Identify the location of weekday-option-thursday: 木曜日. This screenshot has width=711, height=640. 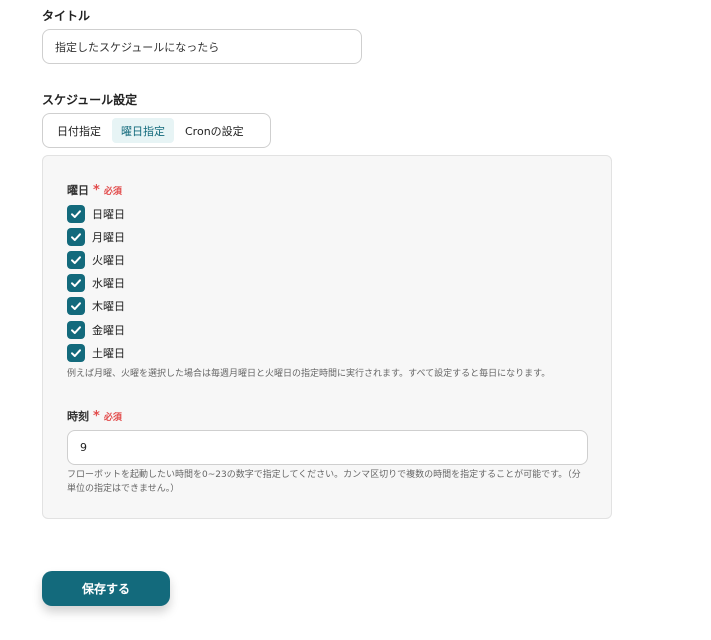
(96, 306).